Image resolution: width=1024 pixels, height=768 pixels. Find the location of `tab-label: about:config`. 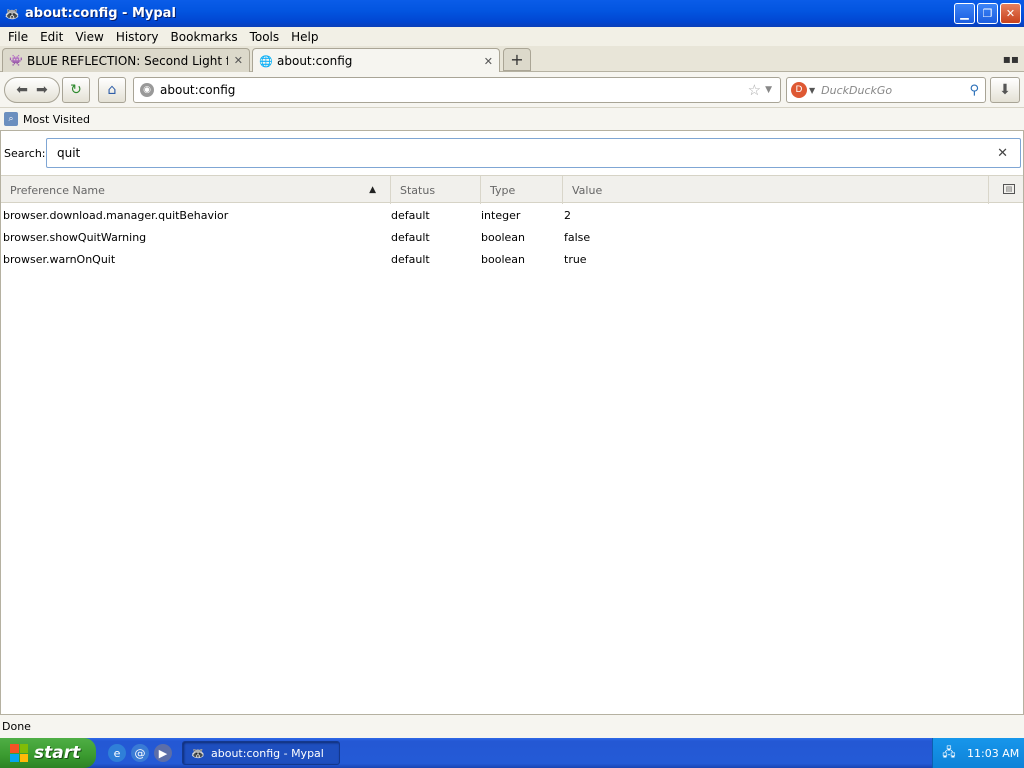

tab-label: about:config is located at coordinates (315, 61).